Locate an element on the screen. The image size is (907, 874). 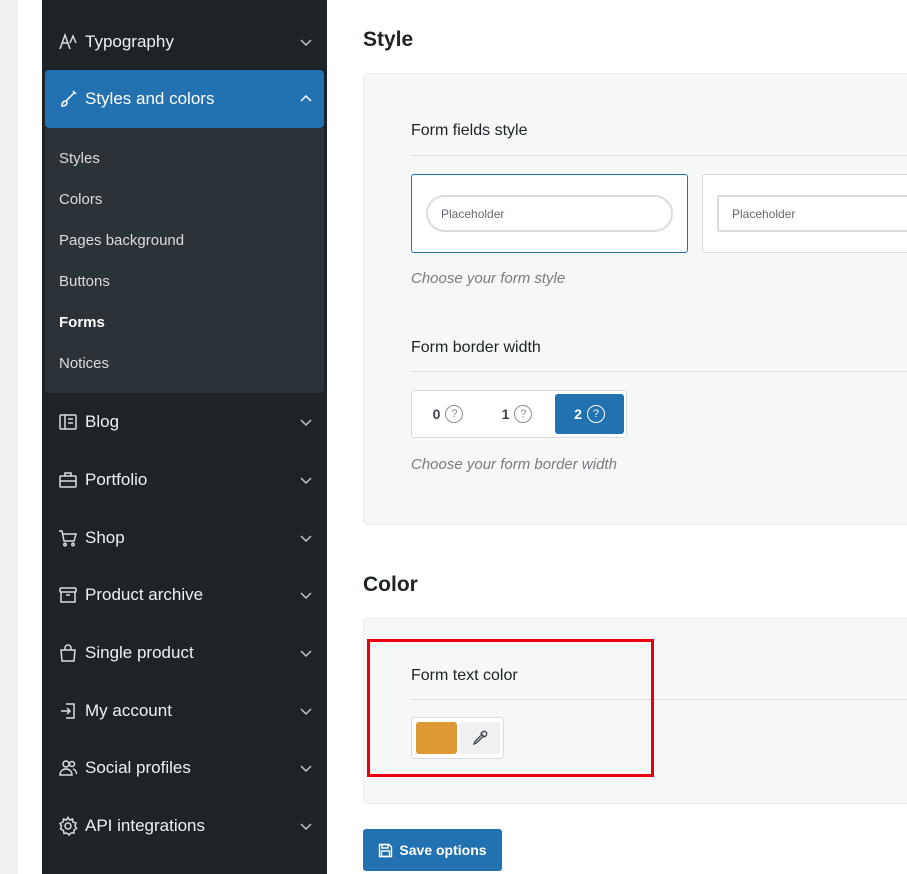
cart-icon is located at coordinates (68, 538).